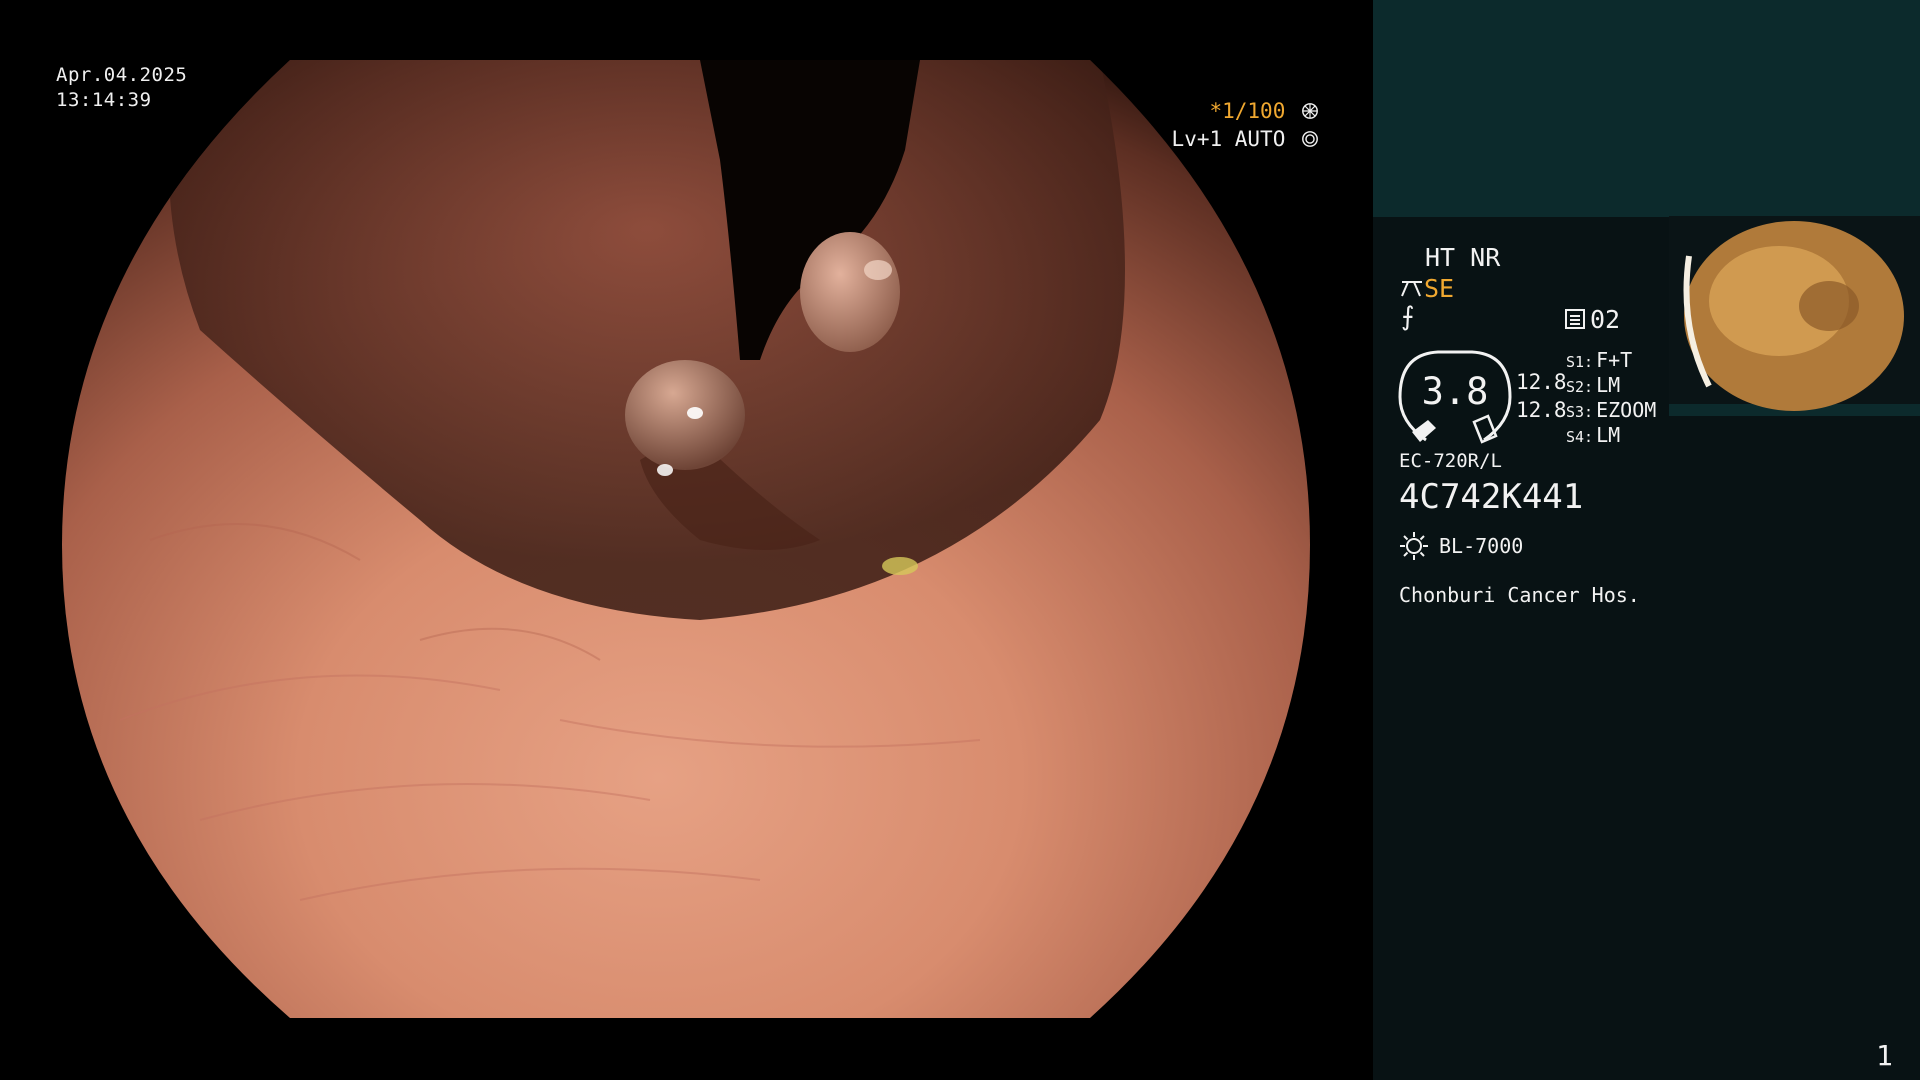  Describe the element at coordinates (1310, 139) in the screenshot. I see `auto-iris-icon` at that location.